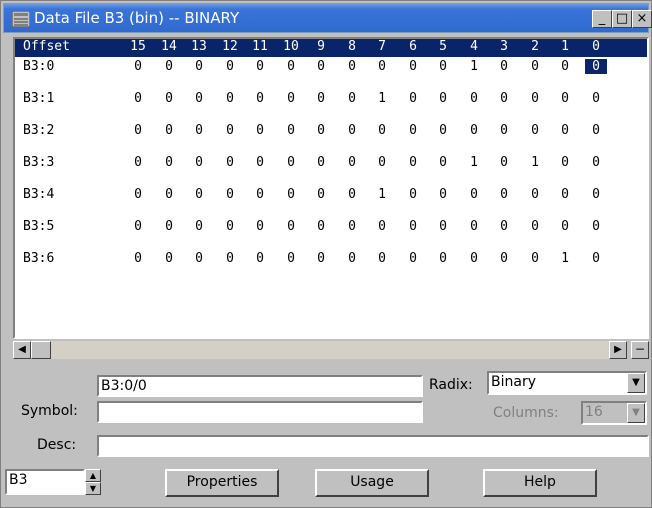 This screenshot has width=652, height=508. I want to click on scroll-right-icon: ▶, so click(618, 350).